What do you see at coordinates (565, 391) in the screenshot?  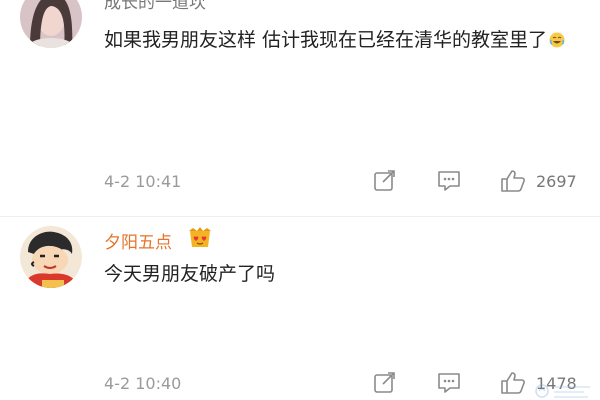 I see `watermark-logo` at bounding box center [565, 391].